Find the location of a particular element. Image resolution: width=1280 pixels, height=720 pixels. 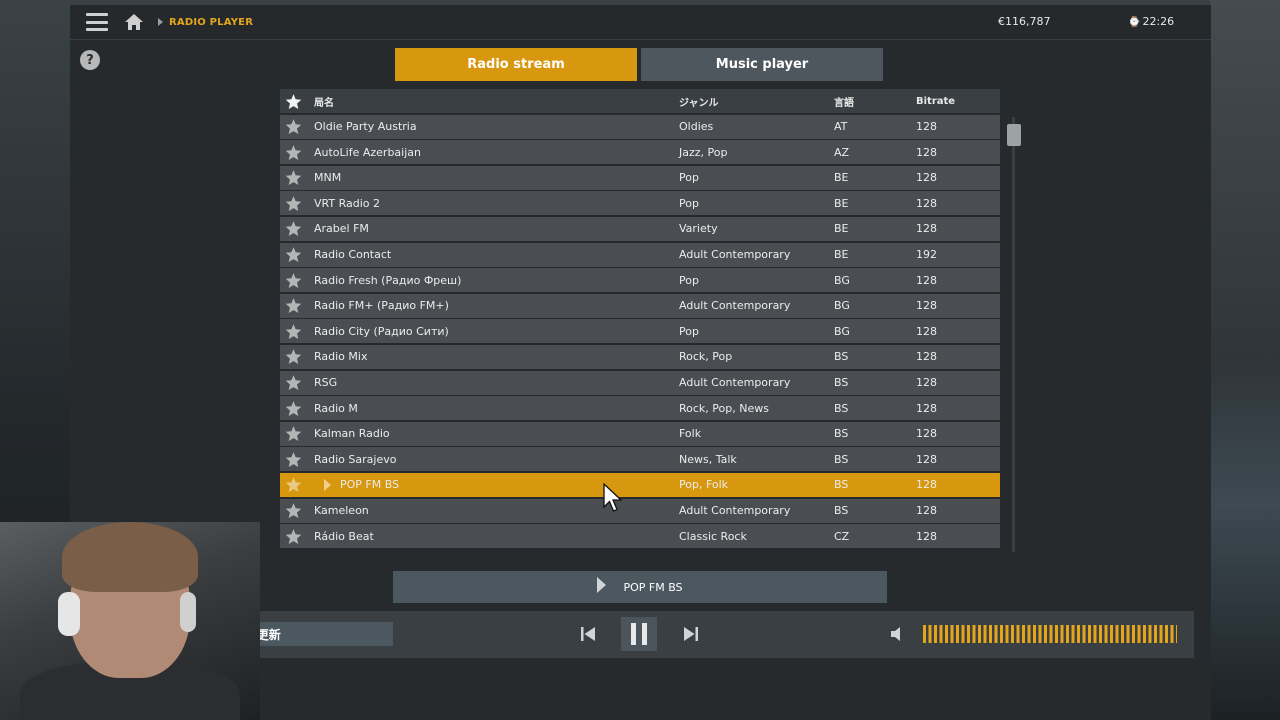

station-genre: Rock, Pop, News is located at coordinates (724, 408).